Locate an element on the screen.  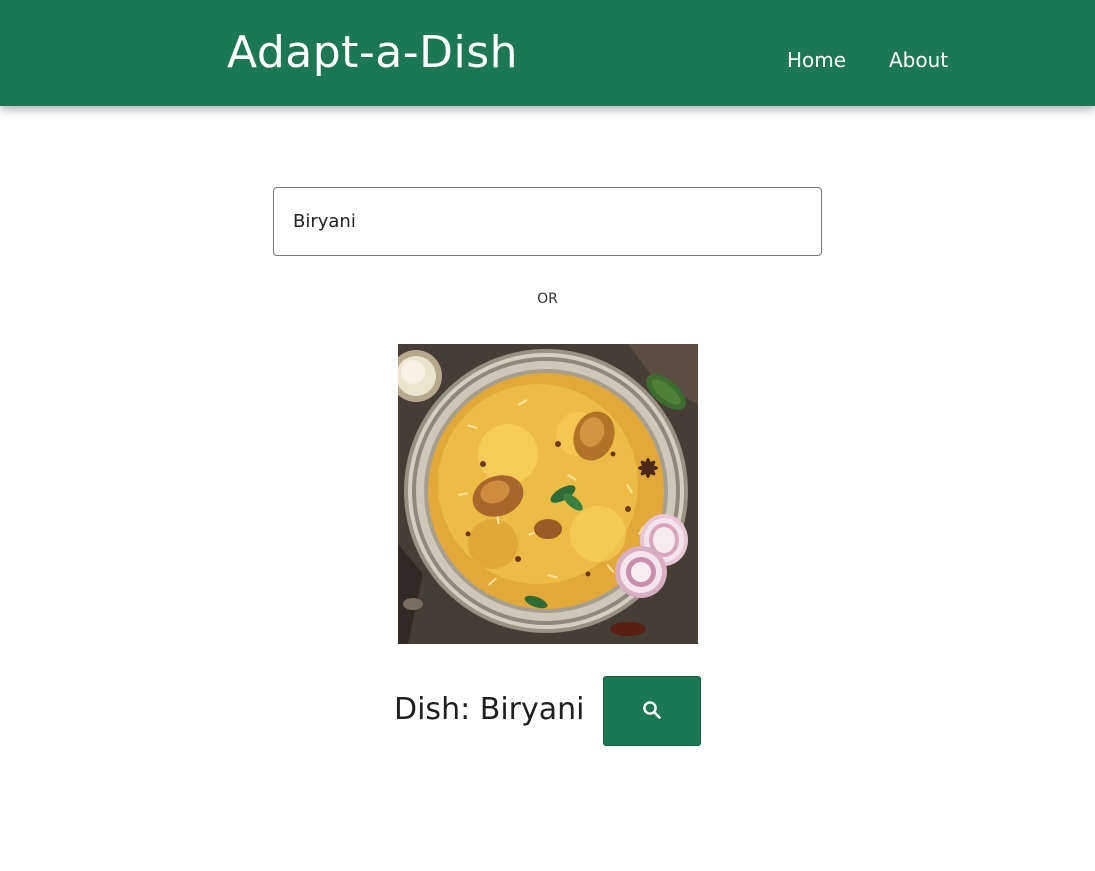
dish-search-input is located at coordinates (547, 221).